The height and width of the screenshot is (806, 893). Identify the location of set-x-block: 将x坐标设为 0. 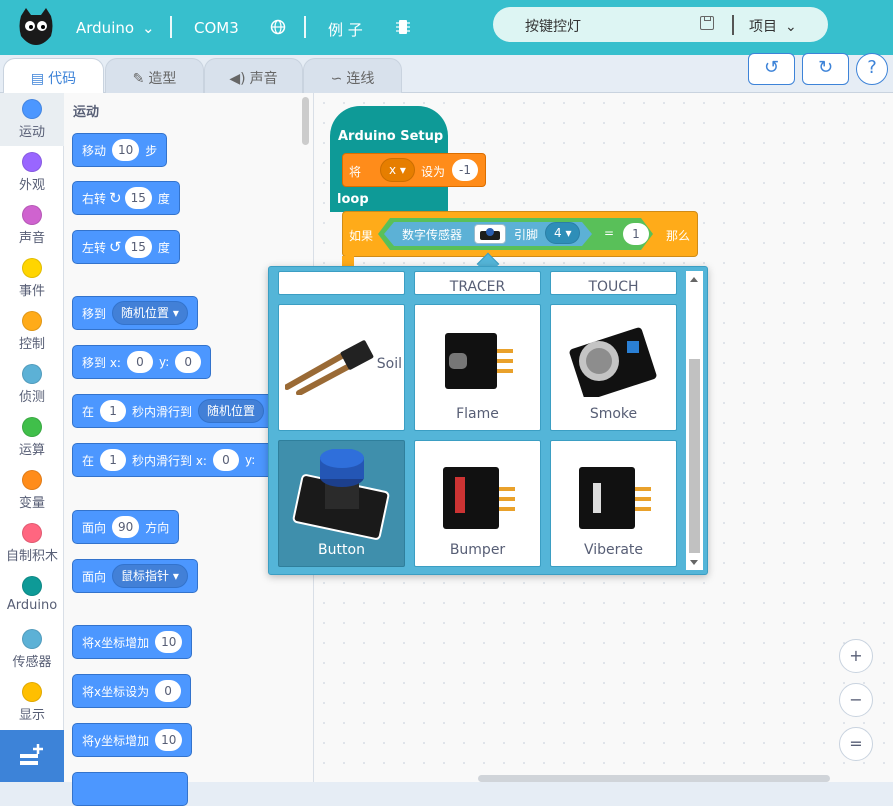
(132, 691).